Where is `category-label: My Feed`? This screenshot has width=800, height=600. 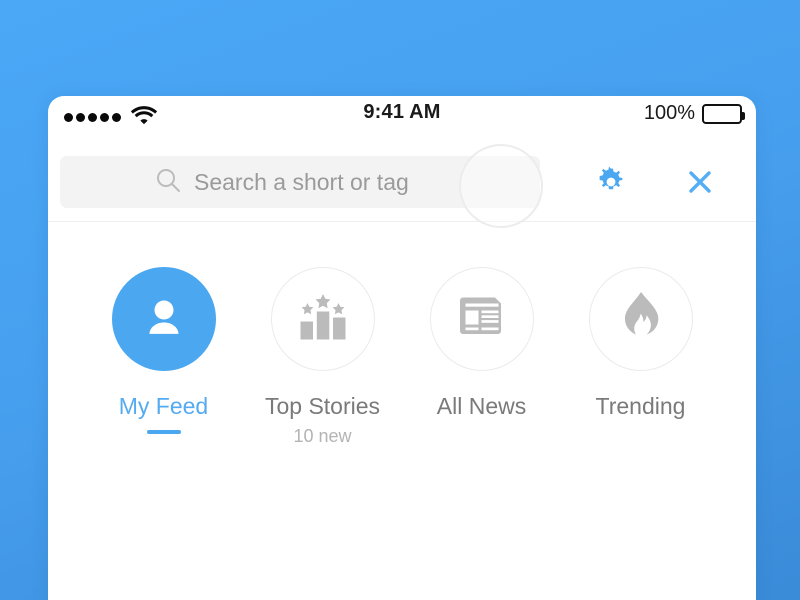
category-label: My Feed is located at coordinates (163, 406).